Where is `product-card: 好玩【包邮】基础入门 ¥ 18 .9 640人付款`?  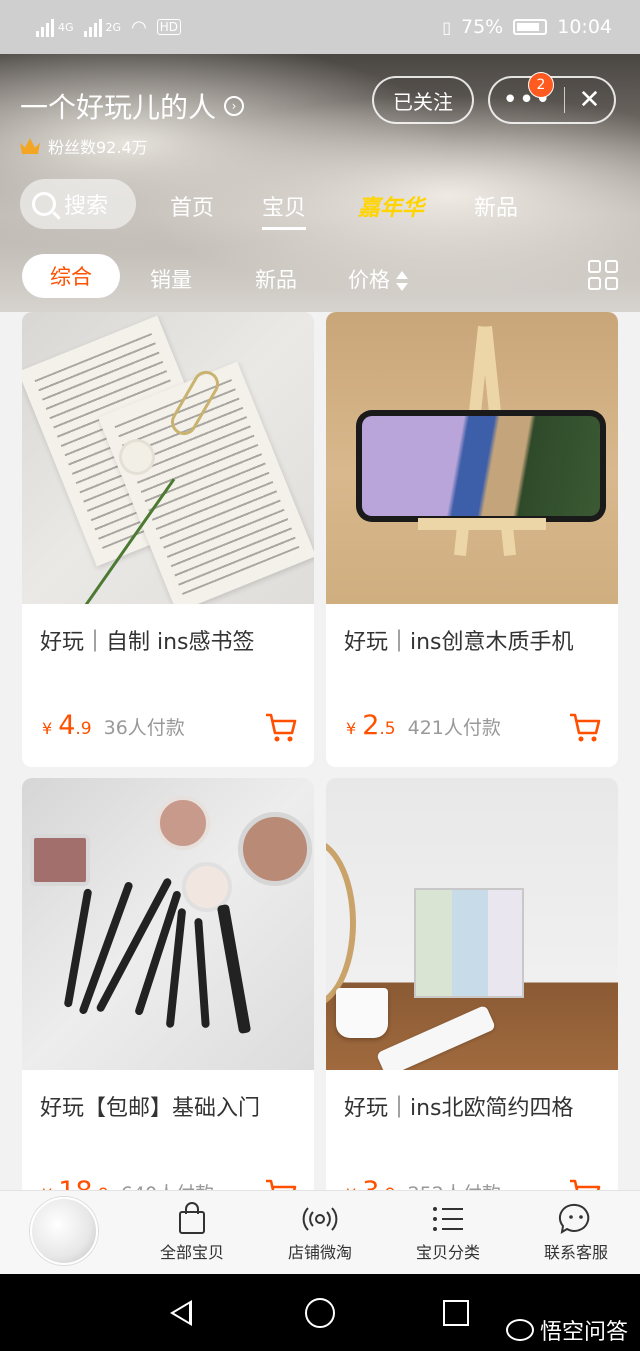 product-card: 好玩【包邮】基础入门 ¥ 18 .9 640人付款 is located at coordinates (168, 984).